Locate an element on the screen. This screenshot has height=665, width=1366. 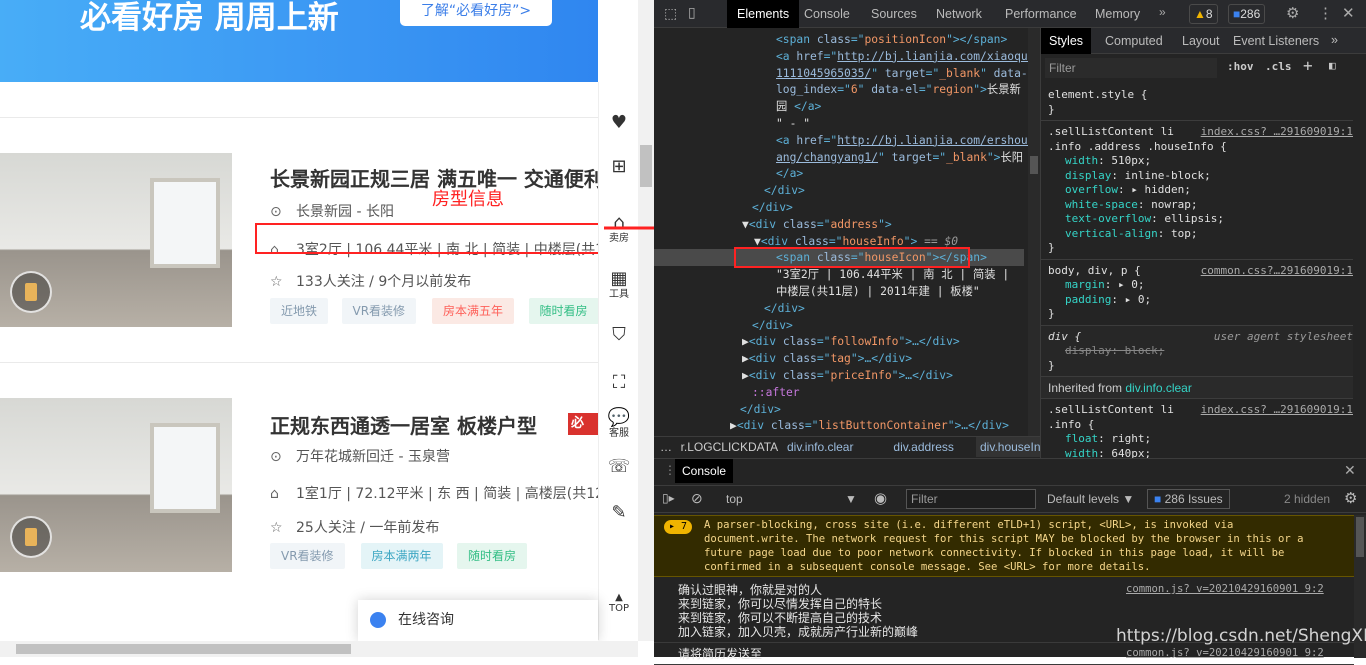
console-drawer-tab: Console is located at coordinates (704, 471).